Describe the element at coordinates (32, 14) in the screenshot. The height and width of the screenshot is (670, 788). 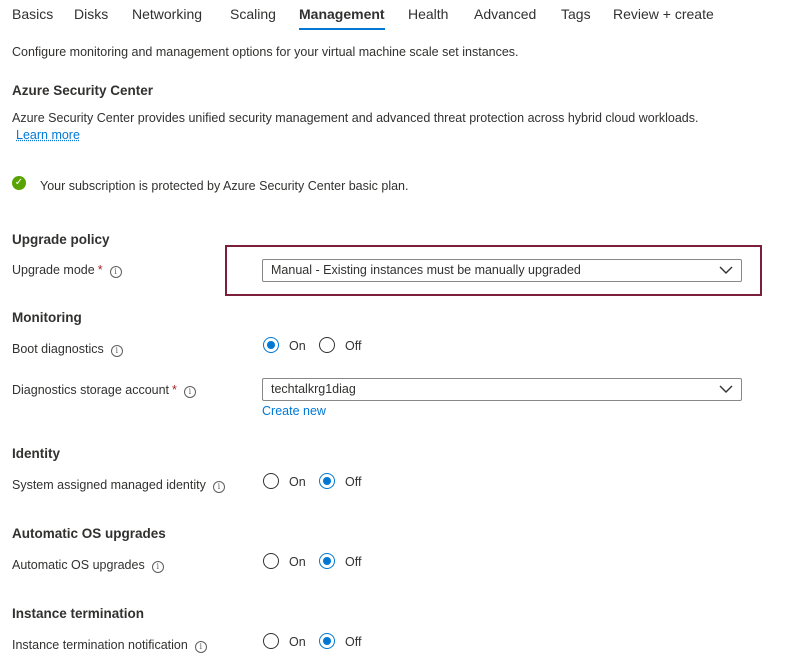
I see `tab-basics: Basics` at that location.